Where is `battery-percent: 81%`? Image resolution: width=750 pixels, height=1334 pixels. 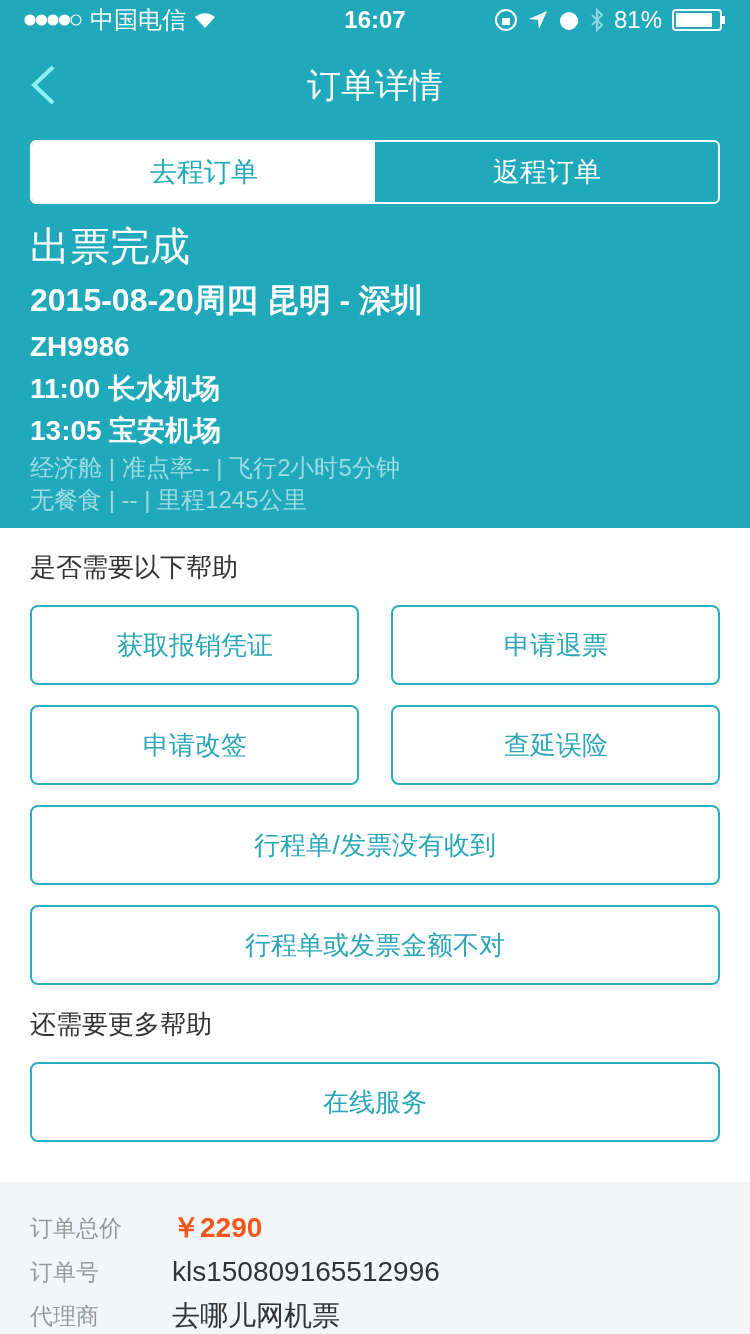 battery-percent: 81% is located at coordinates (637, 20).